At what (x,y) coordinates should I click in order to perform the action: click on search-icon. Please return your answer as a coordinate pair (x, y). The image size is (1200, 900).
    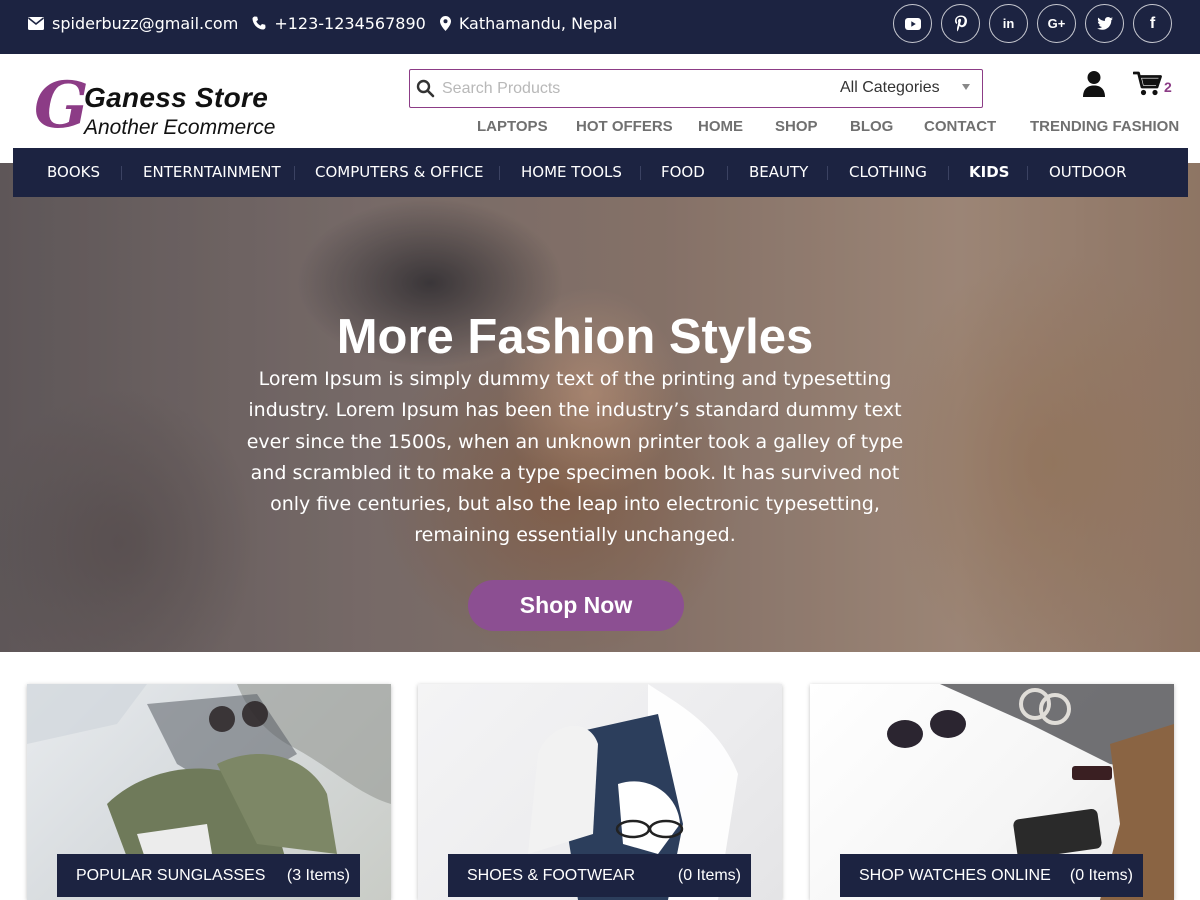
    Looking at the image, I should click on (425, 91).